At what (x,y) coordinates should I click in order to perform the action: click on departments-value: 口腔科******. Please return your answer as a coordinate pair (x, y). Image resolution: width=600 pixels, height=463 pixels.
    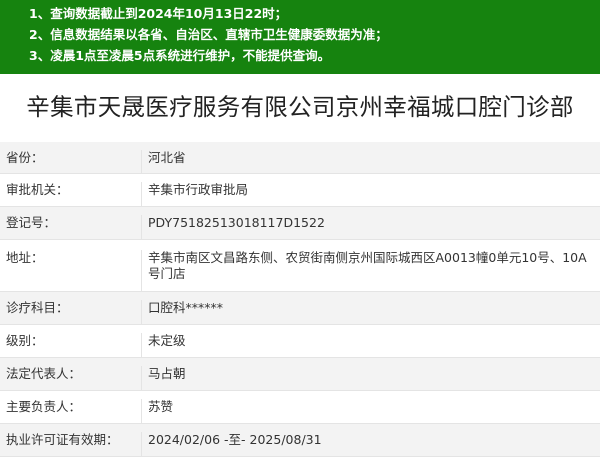
    Looking at the image, I should click on (186, 307).